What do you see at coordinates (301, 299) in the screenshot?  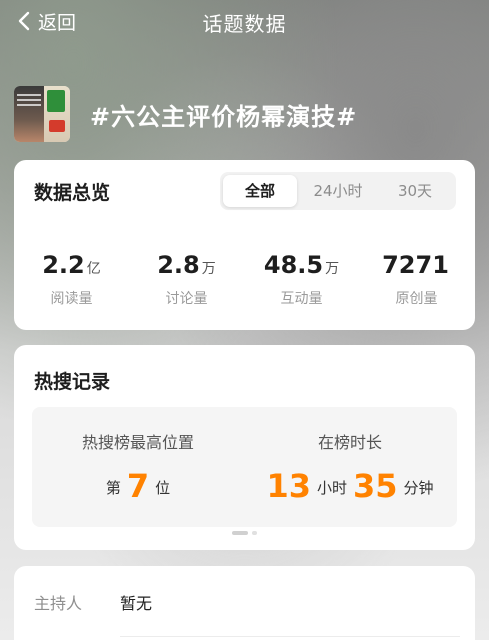 I see `stat-interactions-label: 互动量` at bounding box center [301, 299].